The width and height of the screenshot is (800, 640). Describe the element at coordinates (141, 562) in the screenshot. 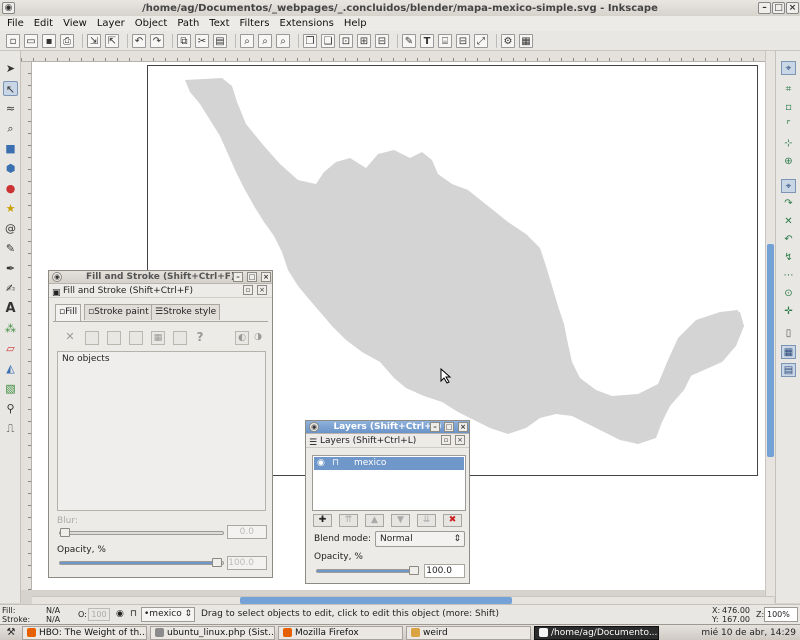

I see `opacity-slider` at that location.